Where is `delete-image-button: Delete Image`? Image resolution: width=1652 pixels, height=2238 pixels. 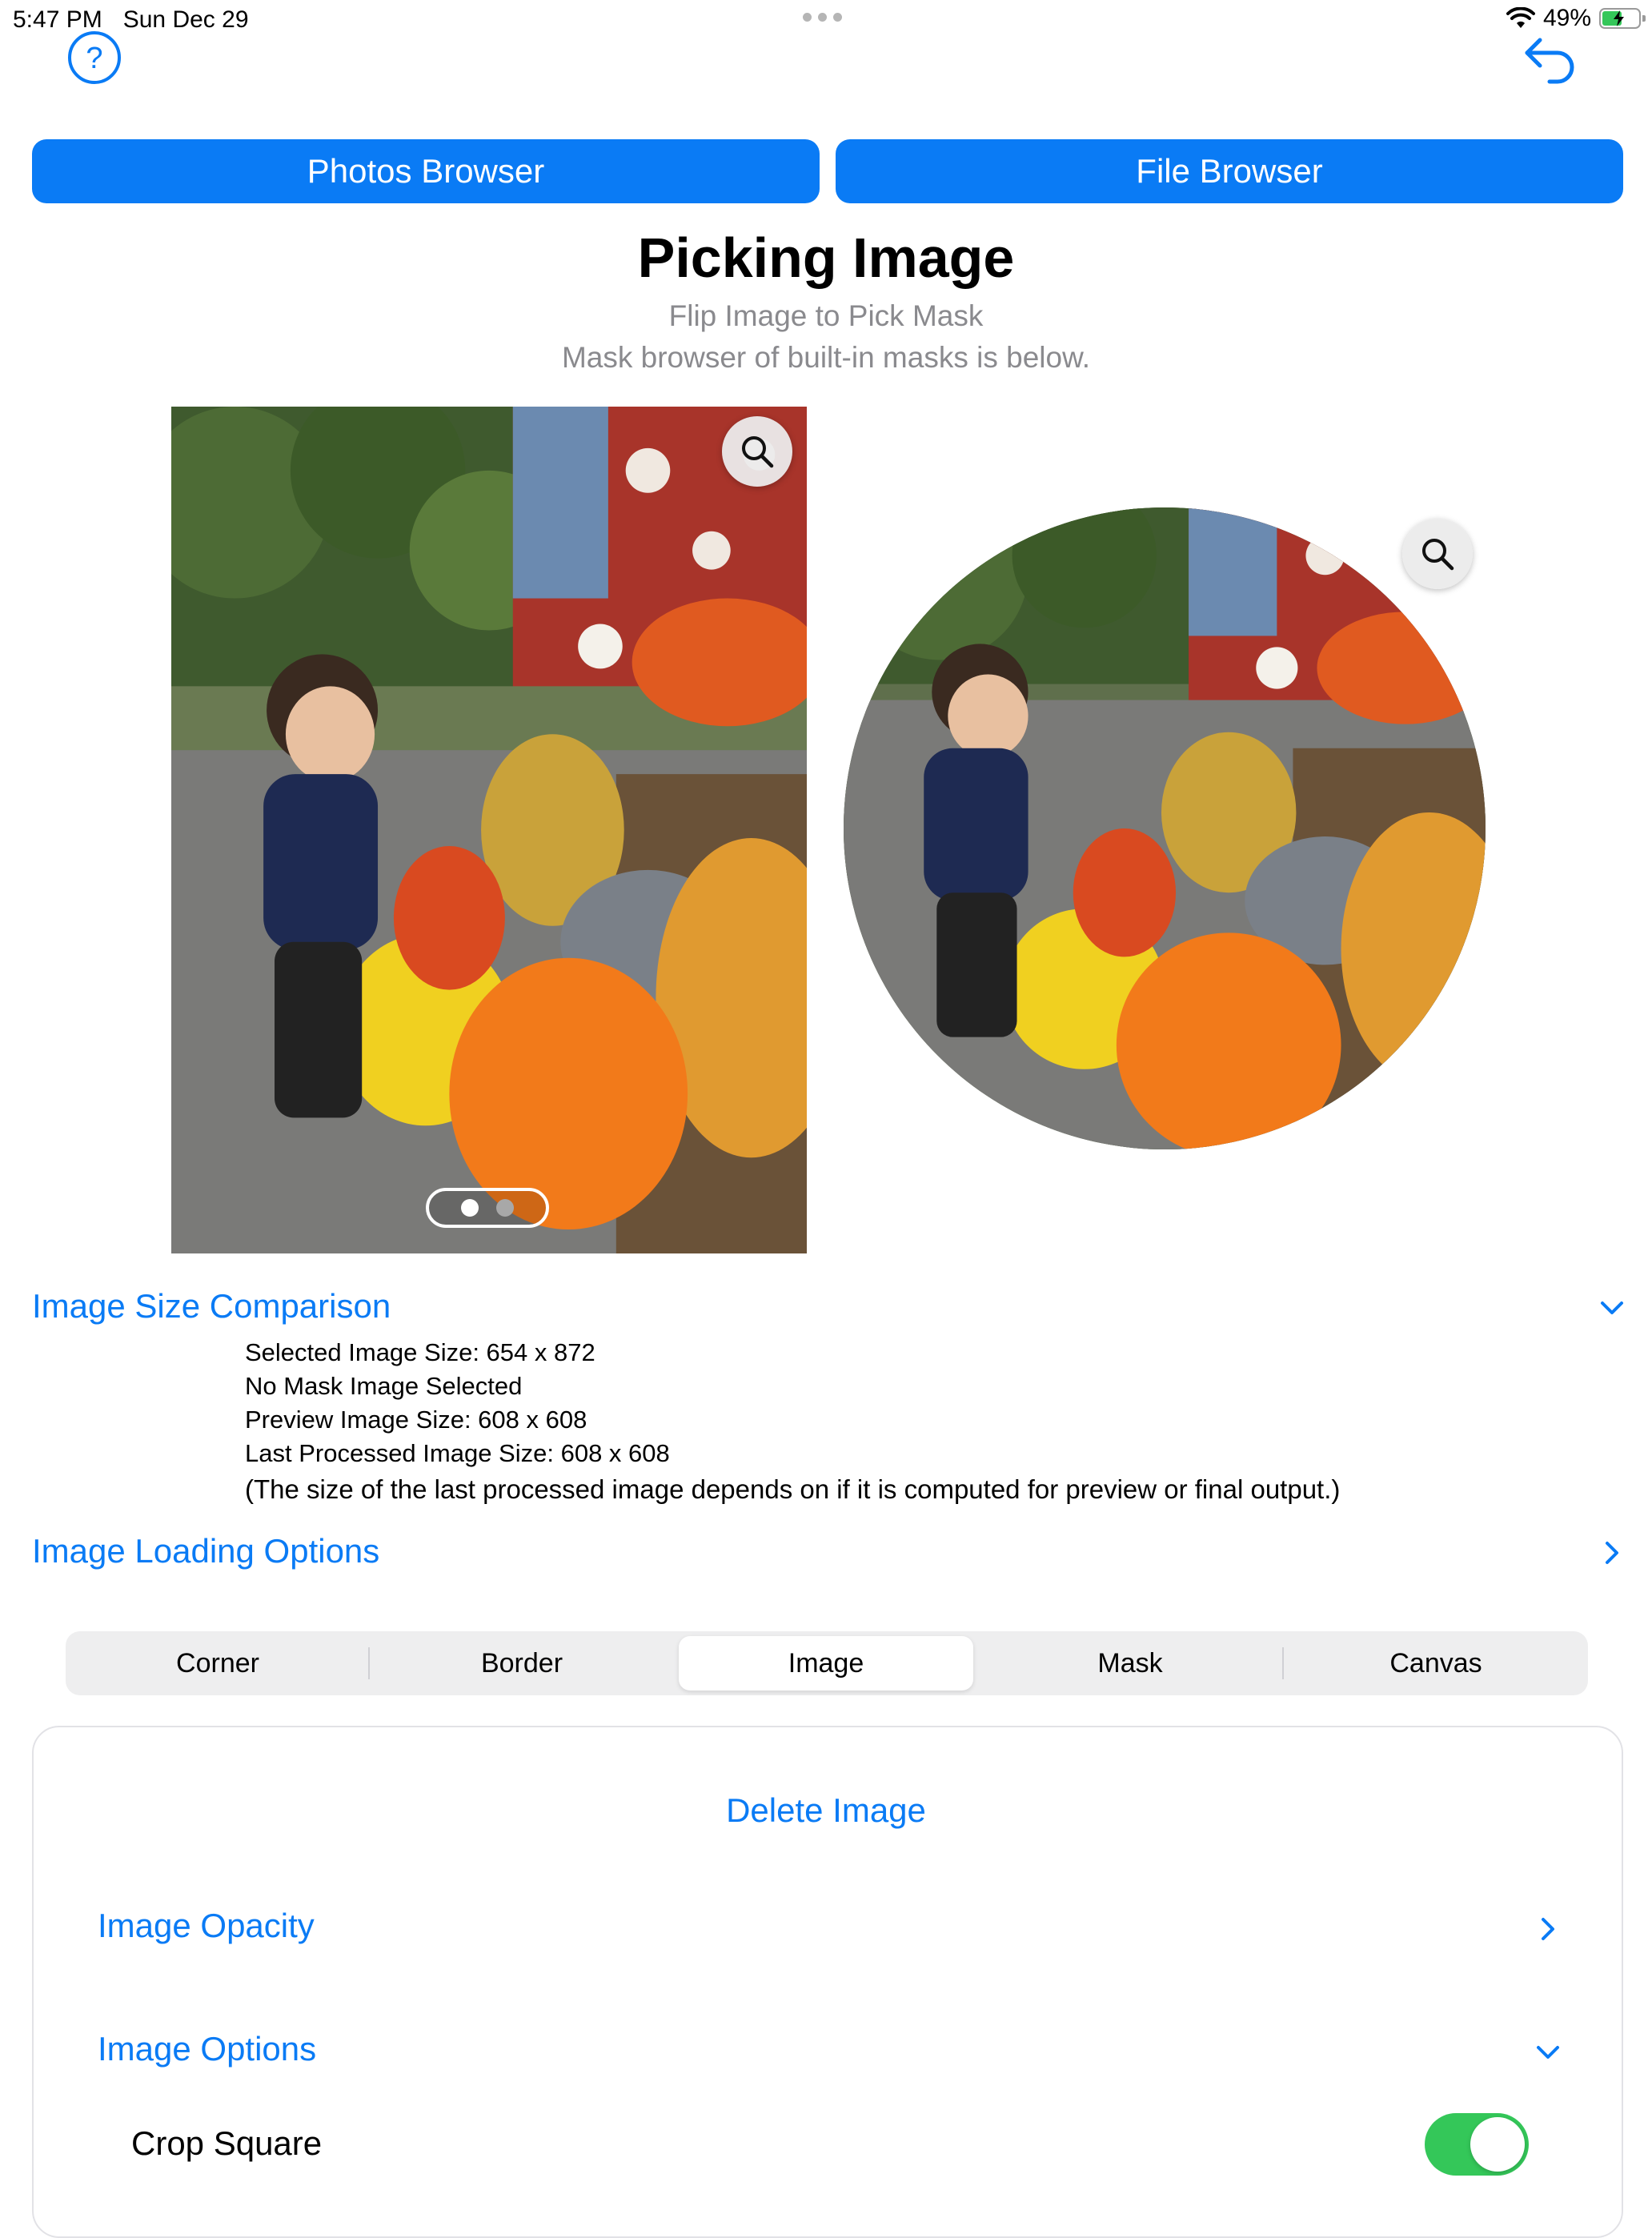 delete-image-button: Delete Image is located at coordinates (826, 1810).